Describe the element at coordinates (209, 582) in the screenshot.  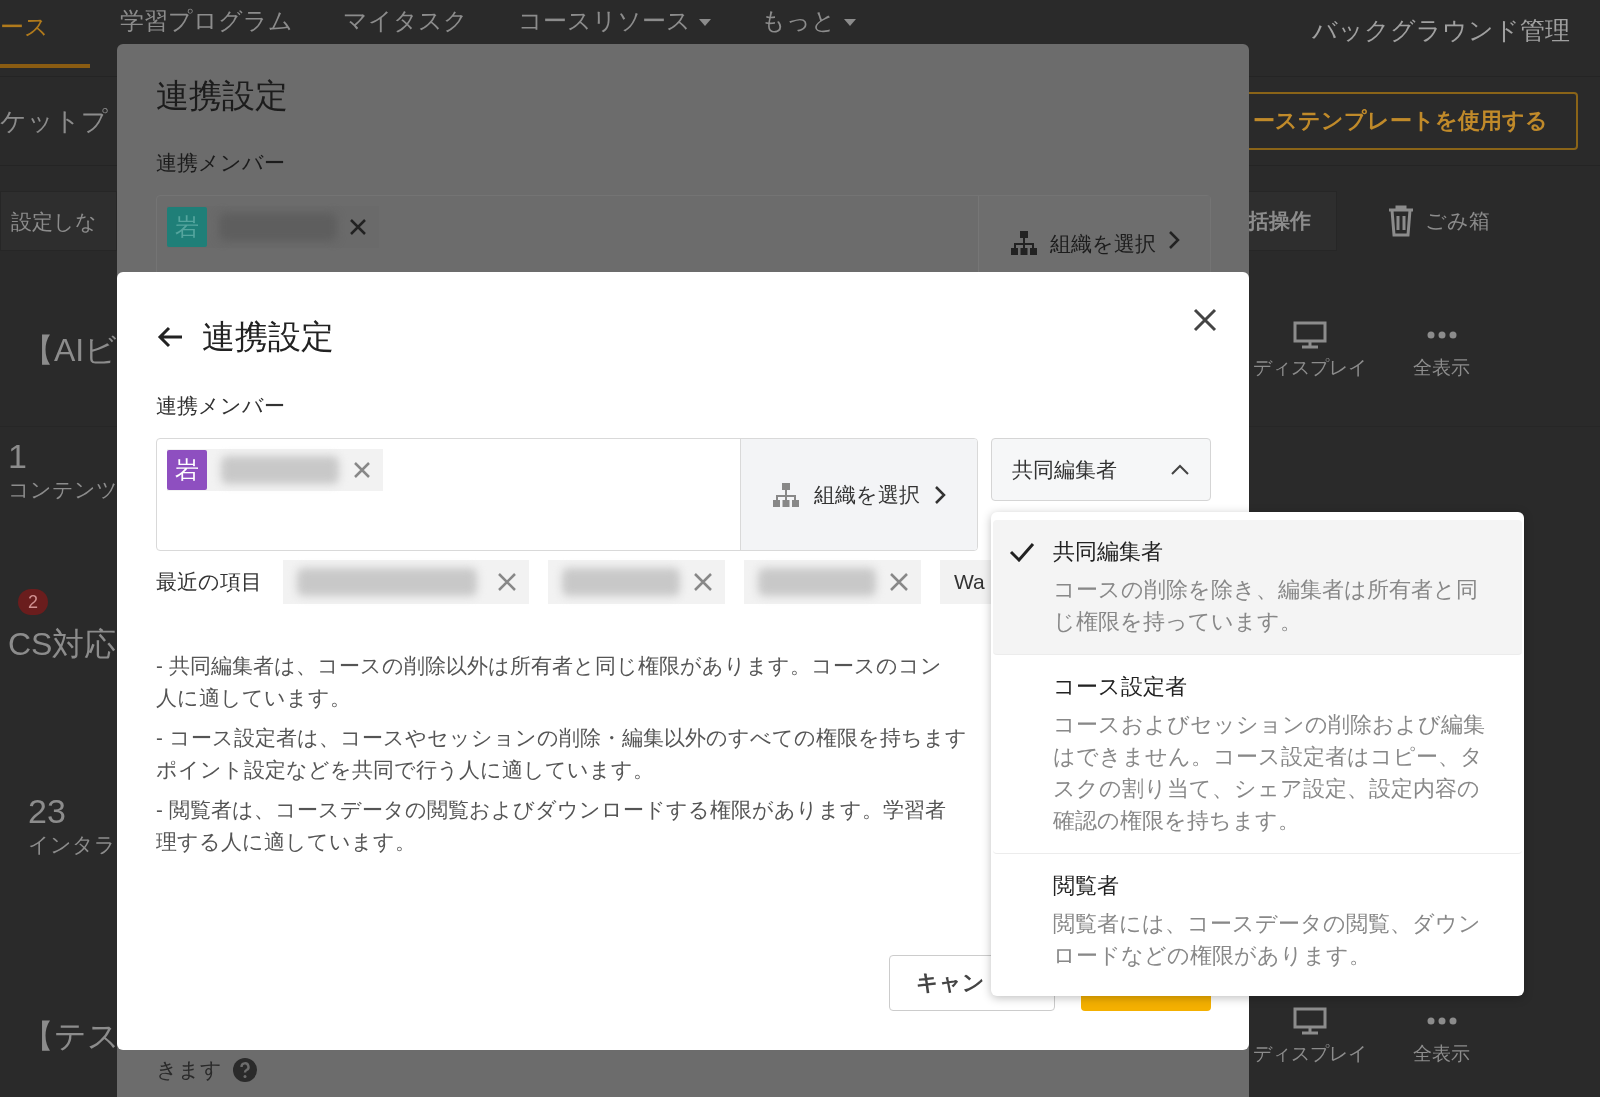
I see `recent-label: 最近の項目` at that location.